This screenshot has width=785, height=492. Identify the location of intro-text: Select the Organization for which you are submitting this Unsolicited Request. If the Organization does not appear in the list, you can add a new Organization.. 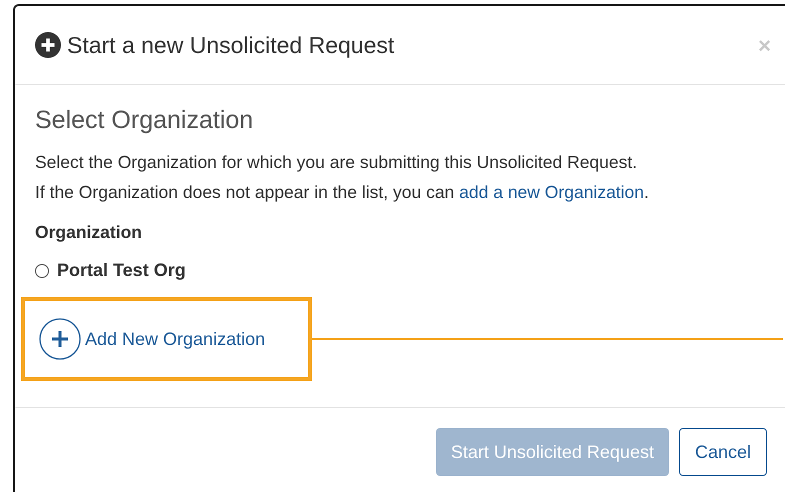
(342, 177).